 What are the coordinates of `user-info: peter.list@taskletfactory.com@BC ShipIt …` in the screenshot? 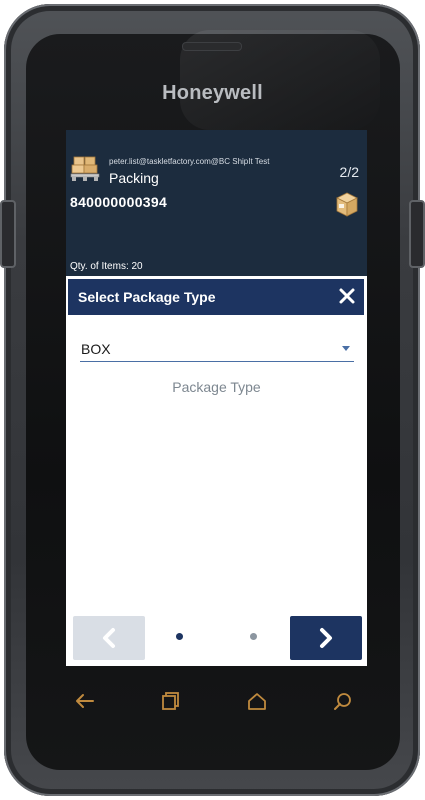 It's located at (189, 161).